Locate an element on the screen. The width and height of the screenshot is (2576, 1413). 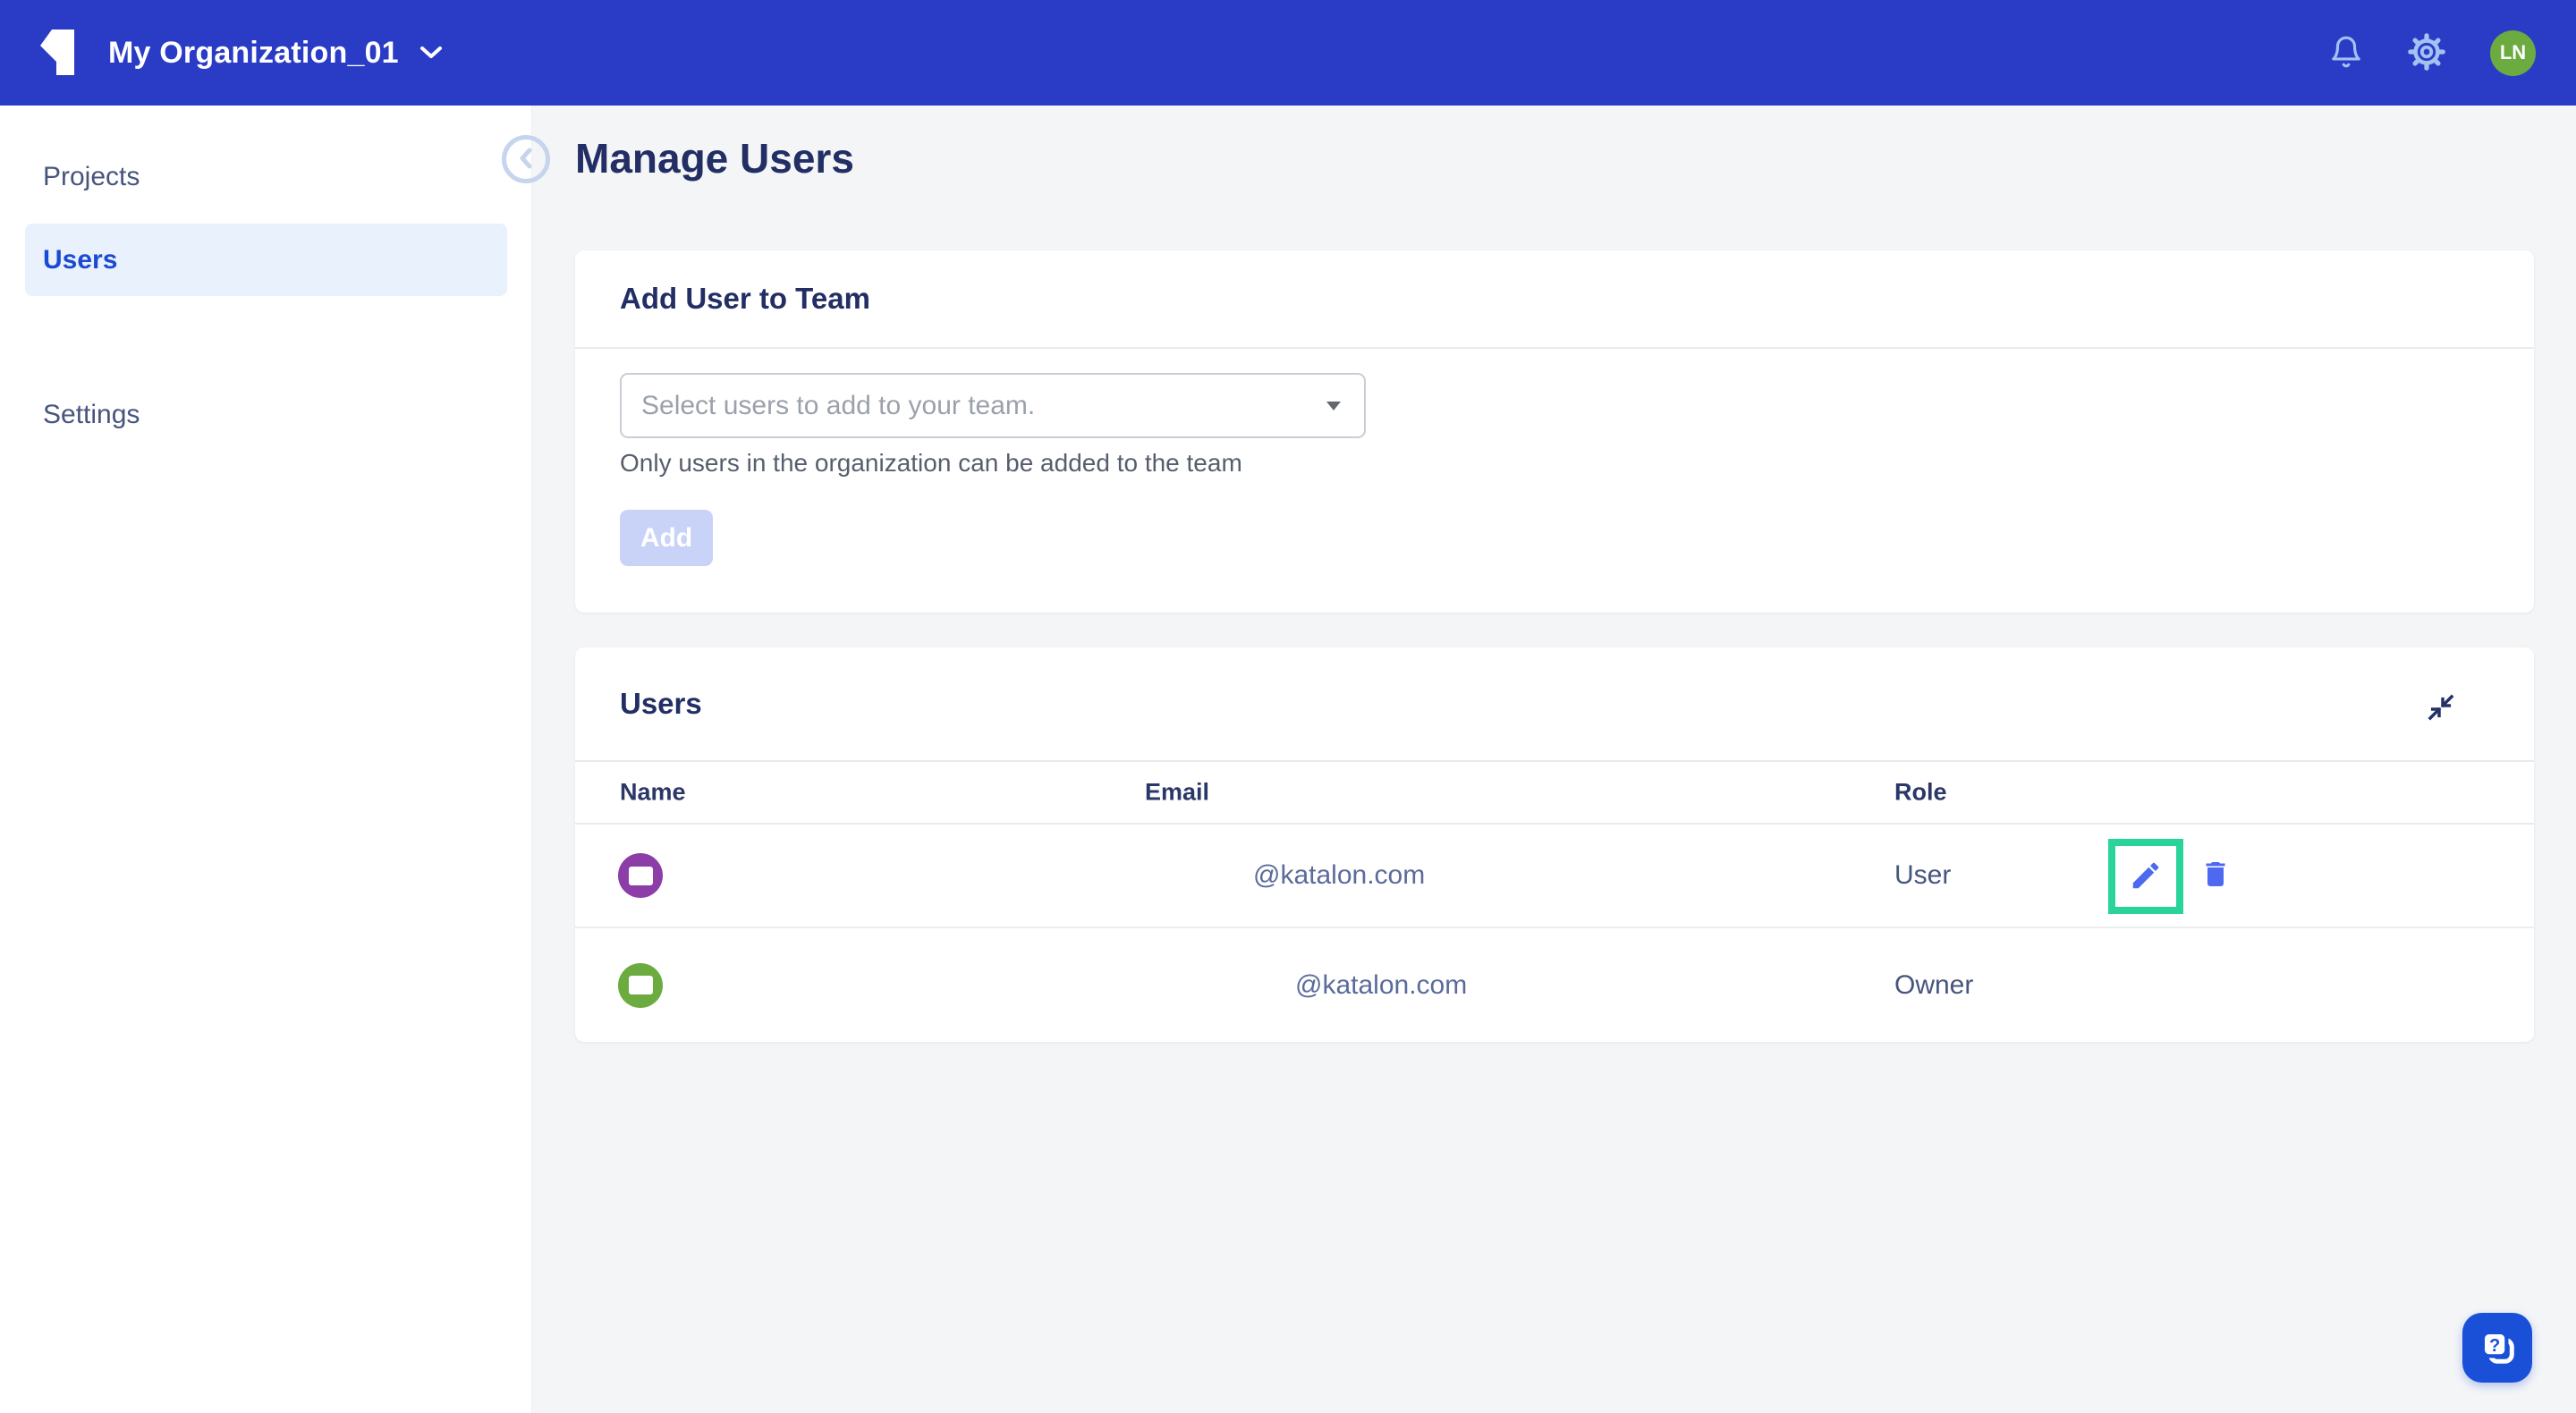
help-chat-icon: ? is located at coordinates (2497, 1348).